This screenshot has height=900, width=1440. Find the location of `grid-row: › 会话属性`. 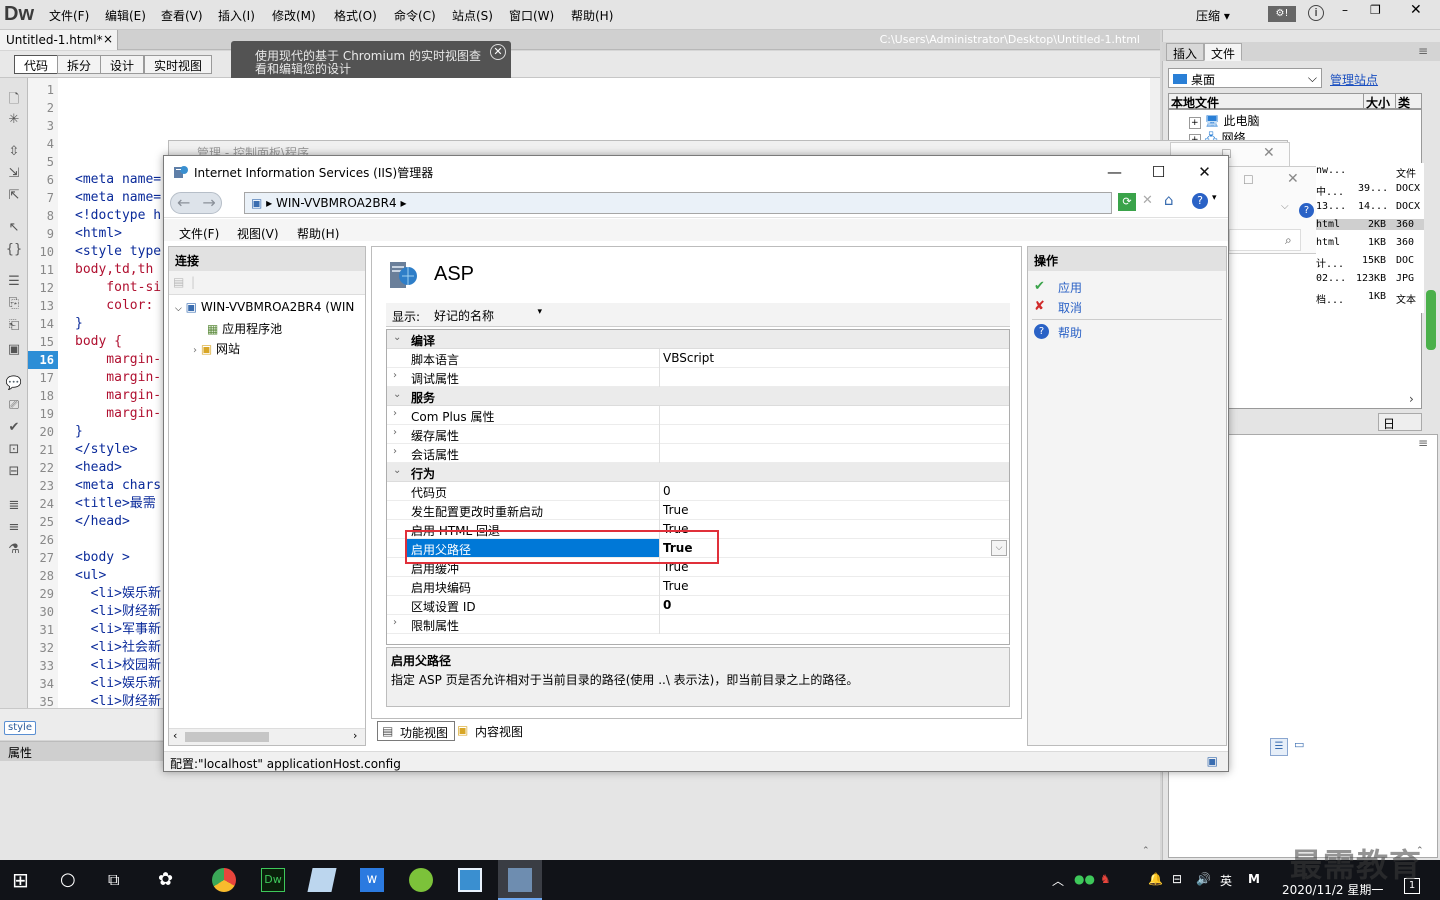

grid-row: › 会话属性 is located at coordinates (698, 453).